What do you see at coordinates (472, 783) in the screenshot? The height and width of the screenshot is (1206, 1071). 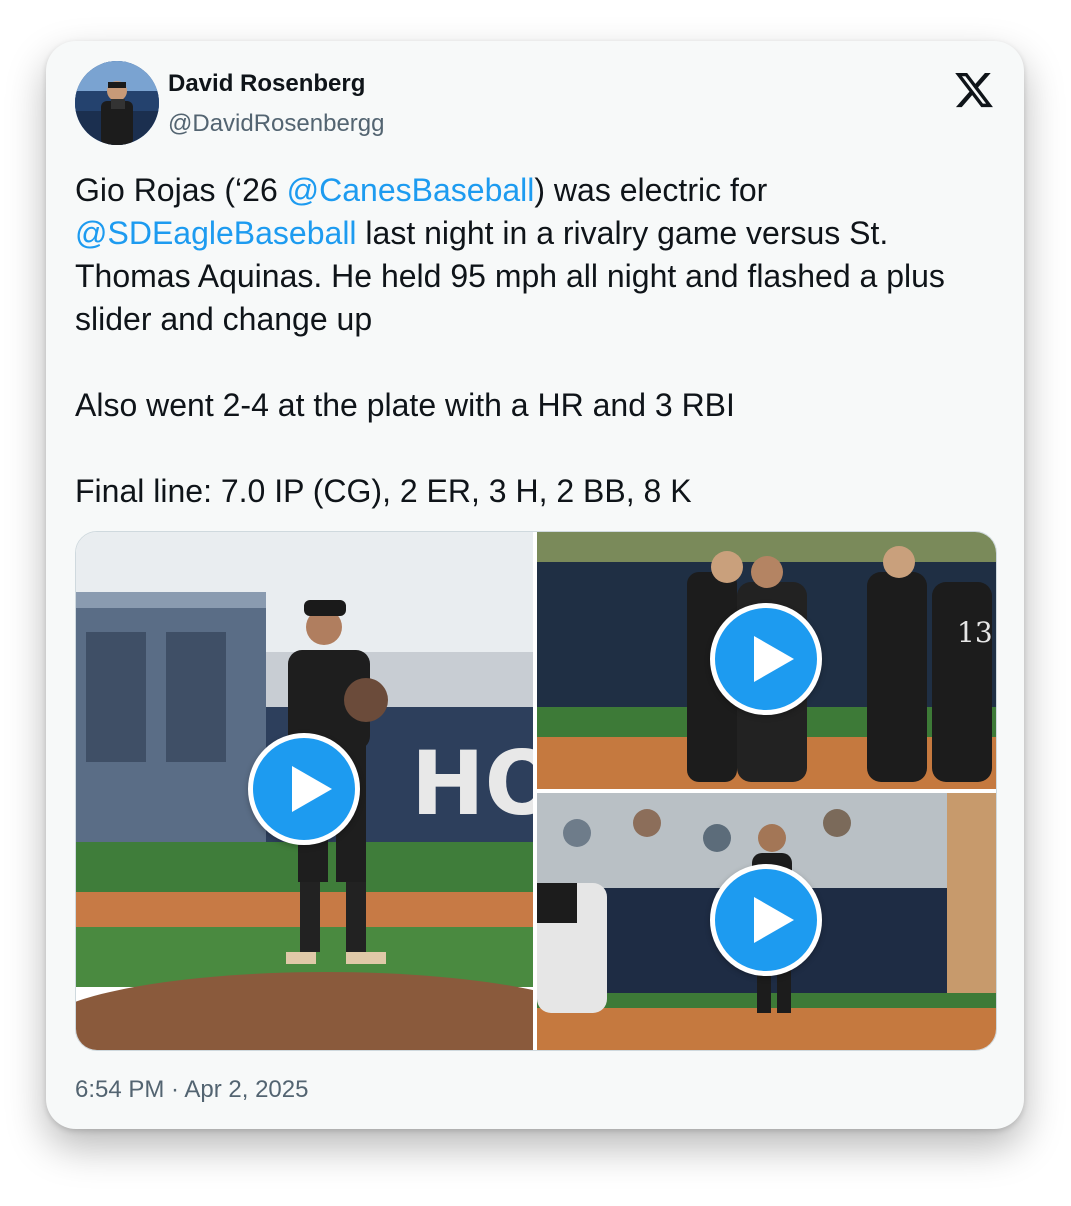 I see `svg-text: HO` at bounding box center [472, 783].